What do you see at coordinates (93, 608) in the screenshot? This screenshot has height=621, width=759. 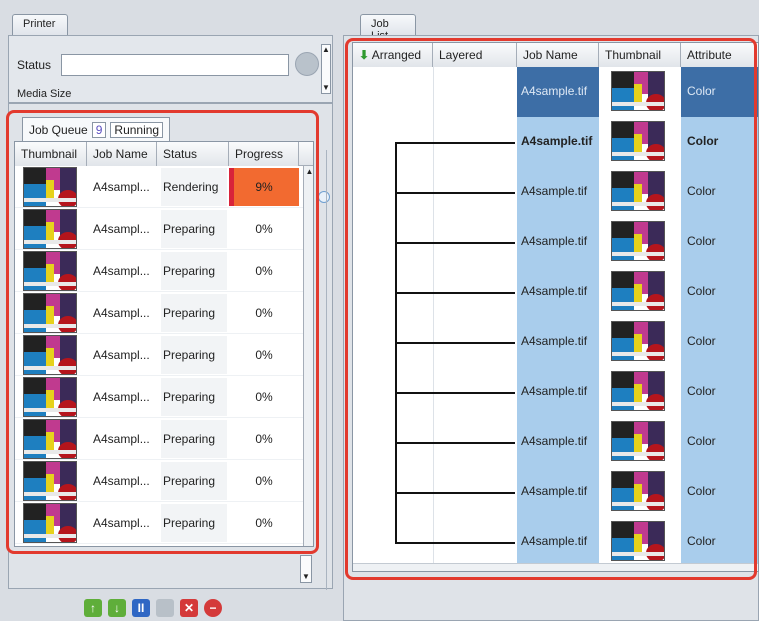 I see `move-up-icon: ↑` at bounding box center [93, 608].